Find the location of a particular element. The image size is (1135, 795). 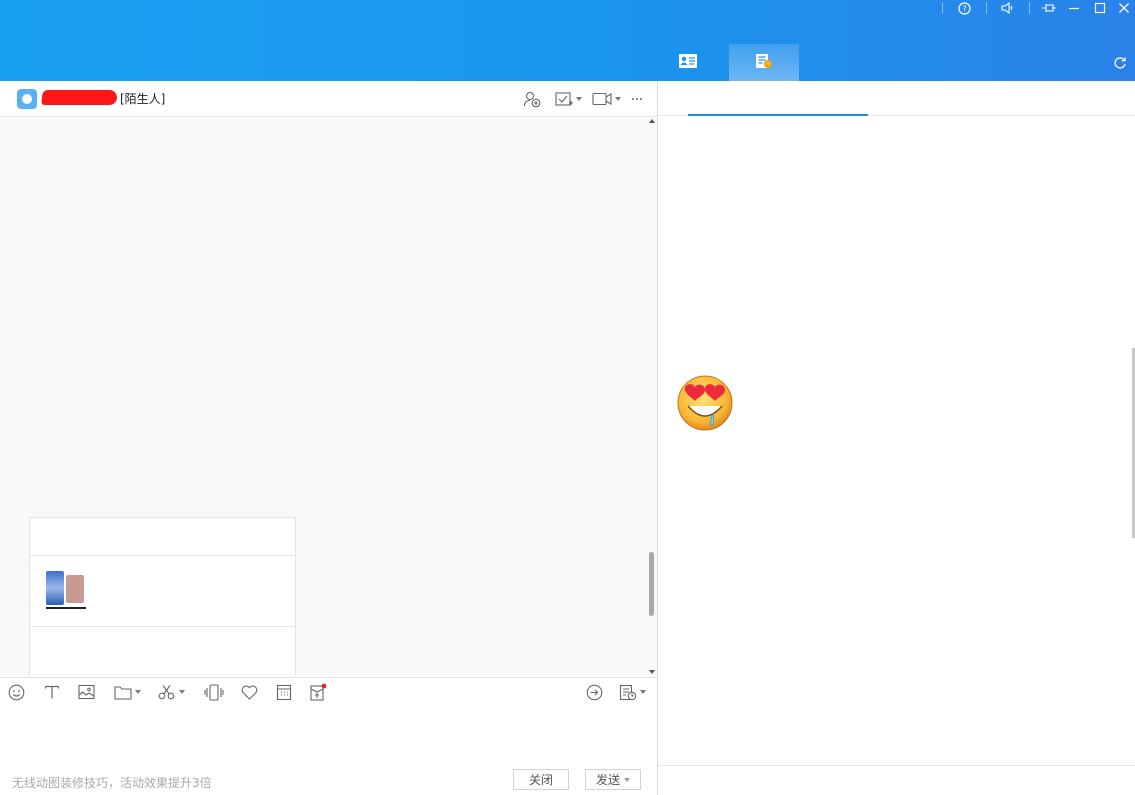

avatar is located at coordinates (27, 99).